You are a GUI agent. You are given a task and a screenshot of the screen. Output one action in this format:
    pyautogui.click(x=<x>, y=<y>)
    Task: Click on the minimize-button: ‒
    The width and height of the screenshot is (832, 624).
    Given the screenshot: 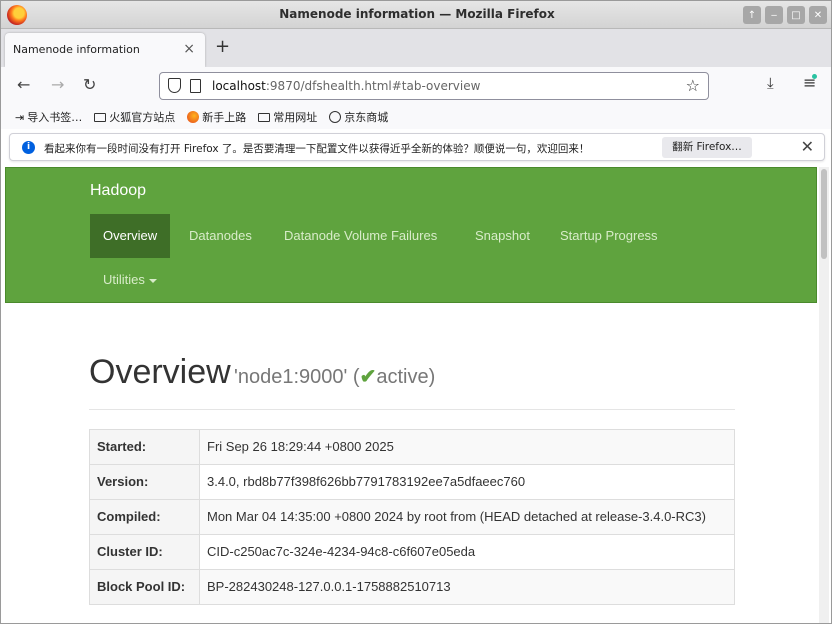 What is the action you would take?
    pyautogui.click(x=774, y=15)
    